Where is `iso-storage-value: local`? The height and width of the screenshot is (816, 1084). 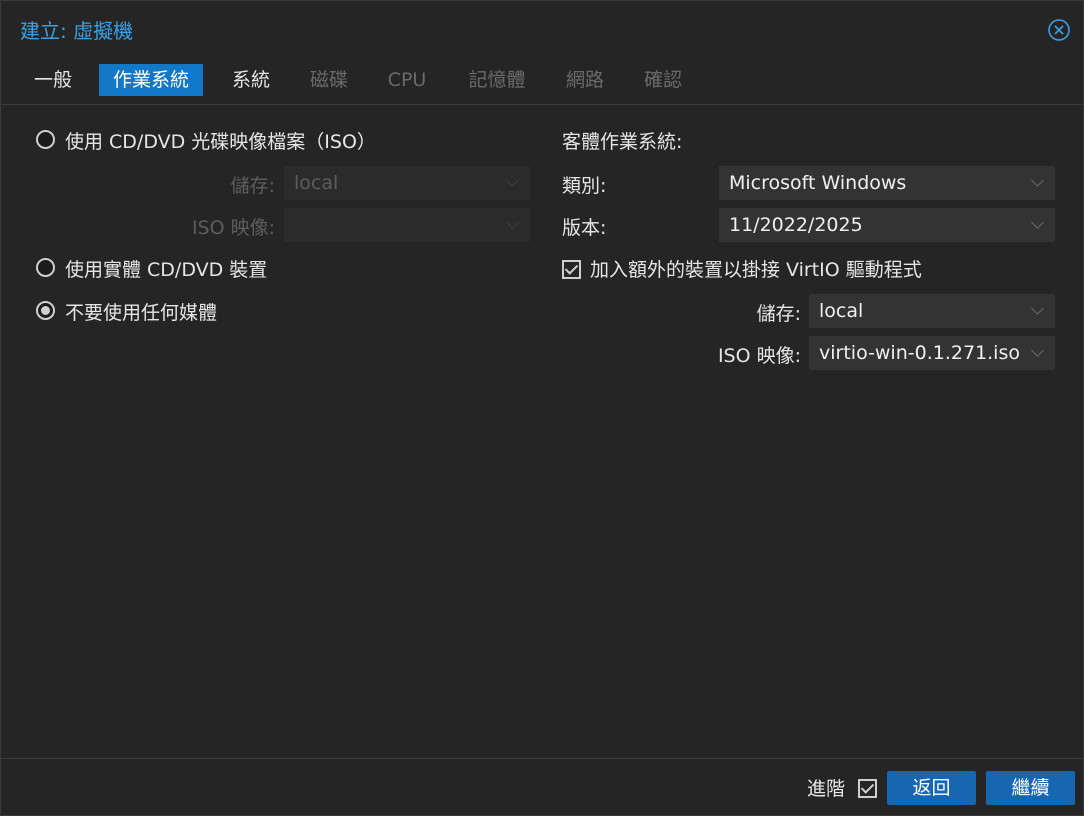
iso-storage-value: local is located at coordinates (316, 183).